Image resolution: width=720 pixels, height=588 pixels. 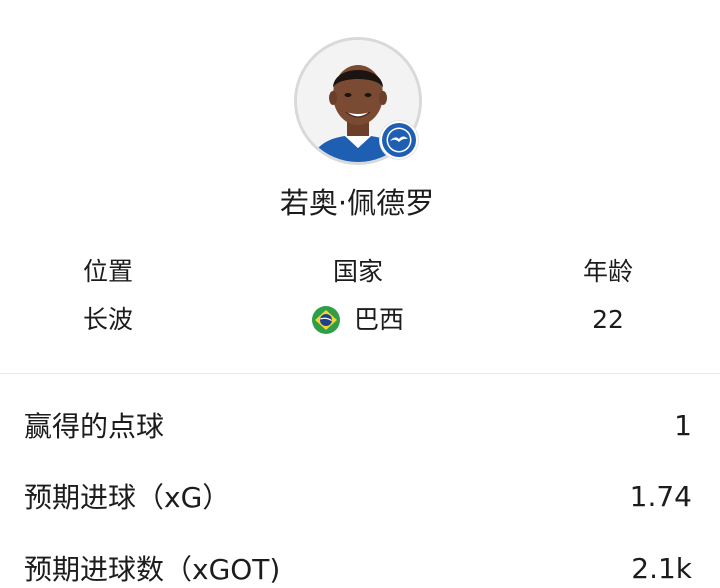 I want to click on info-value: 长波, so click(x=107, y=319).